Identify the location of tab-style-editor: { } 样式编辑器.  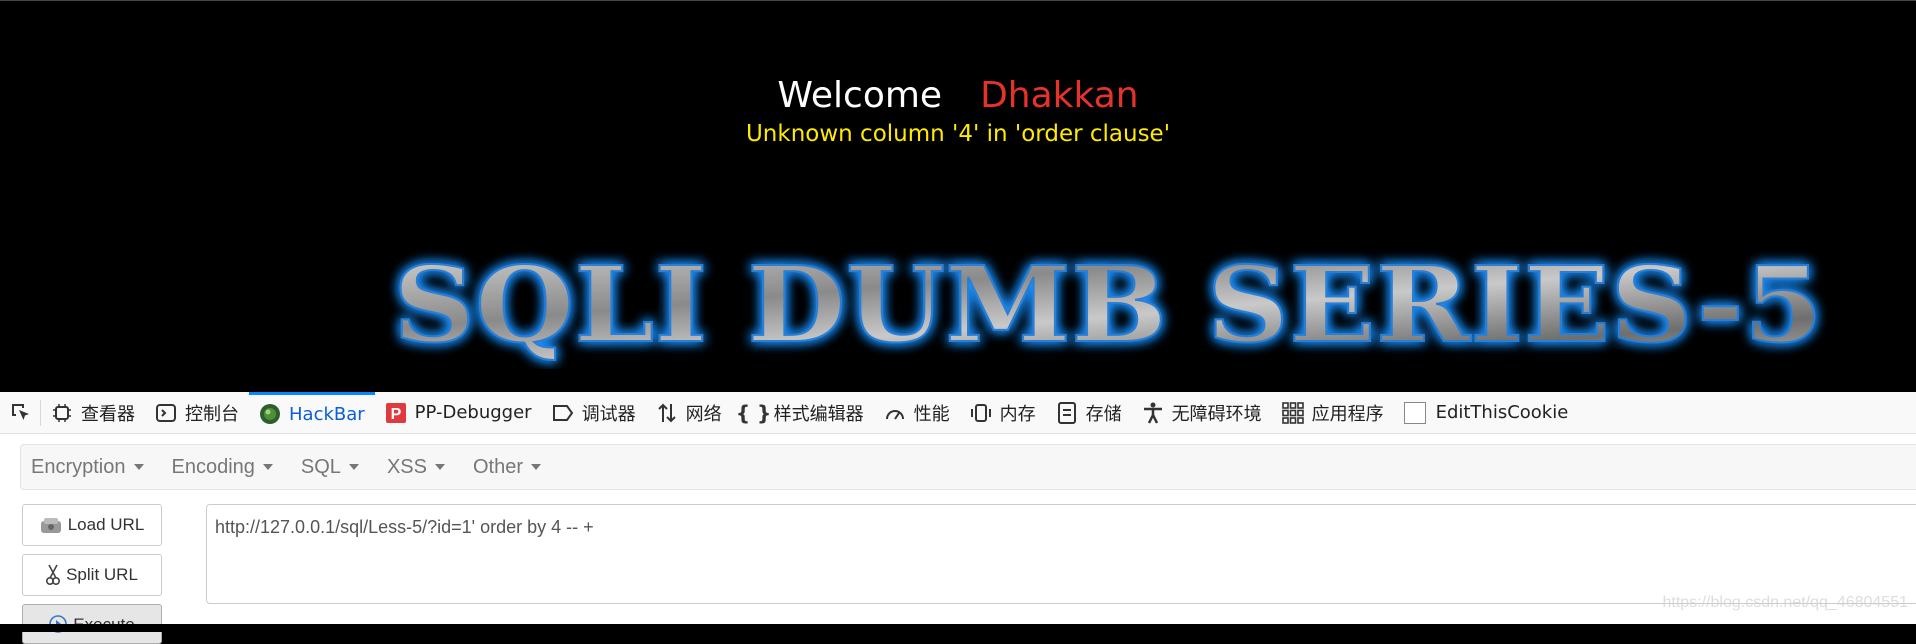
(803, 413).